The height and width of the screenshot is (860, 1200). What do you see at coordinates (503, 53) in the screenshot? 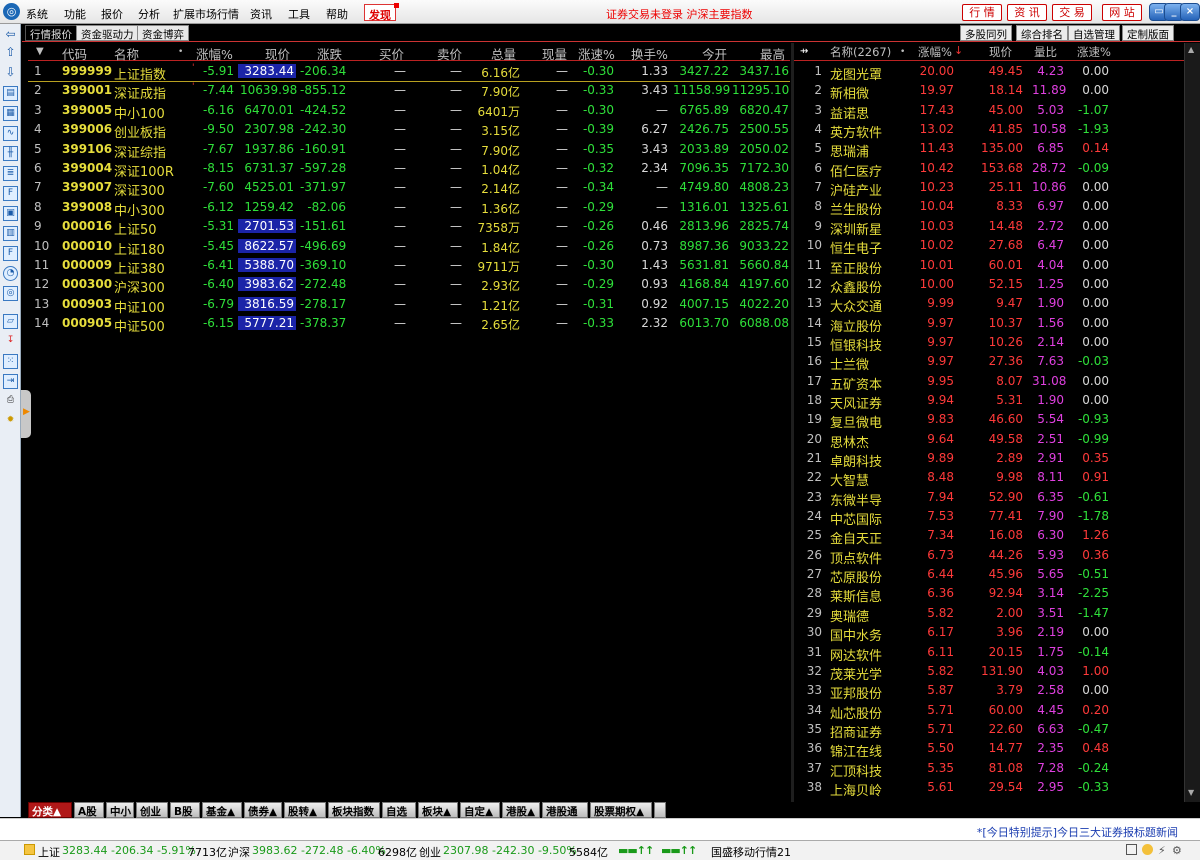
I see `col-volume: 总量` at bounding box center [503, 53].